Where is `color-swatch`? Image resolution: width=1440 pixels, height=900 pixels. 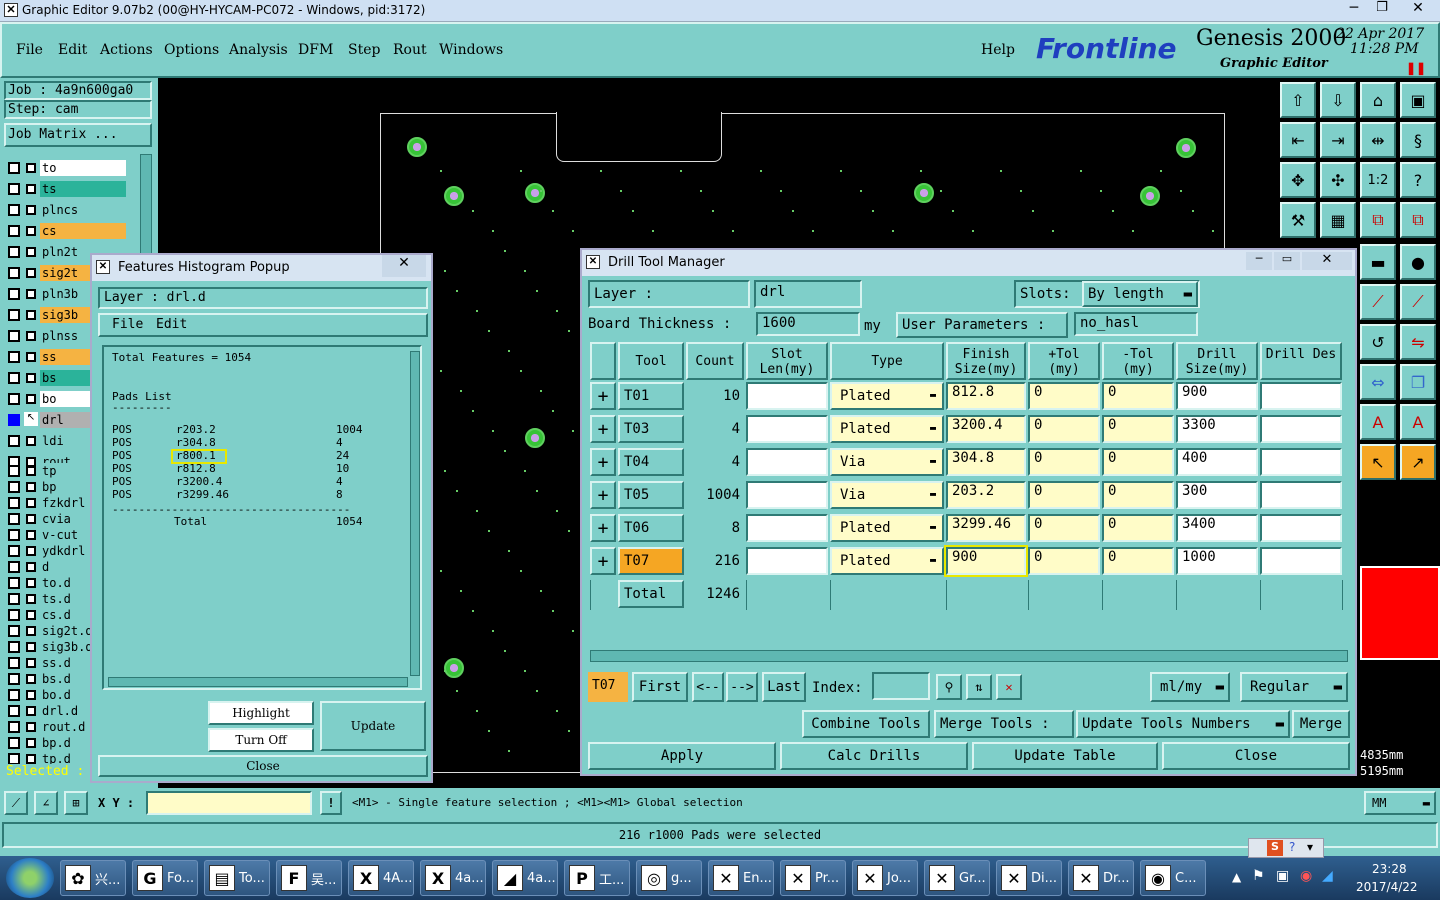
color-swatch is located at coordinates (1400, 613).